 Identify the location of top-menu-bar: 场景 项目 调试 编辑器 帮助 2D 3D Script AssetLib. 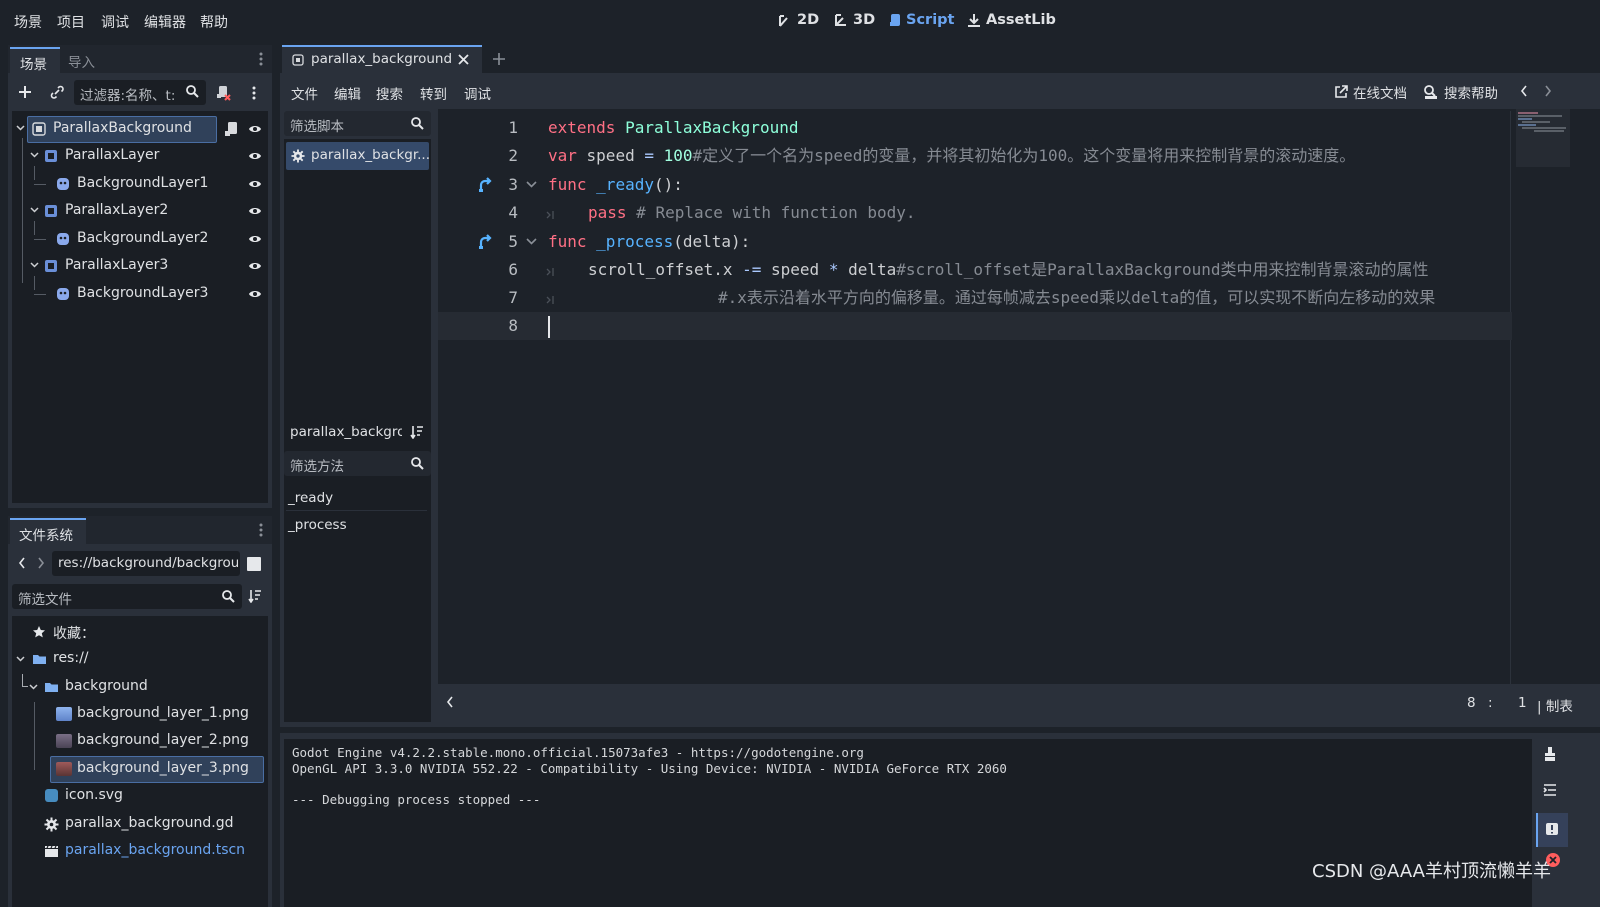
(800, 22).